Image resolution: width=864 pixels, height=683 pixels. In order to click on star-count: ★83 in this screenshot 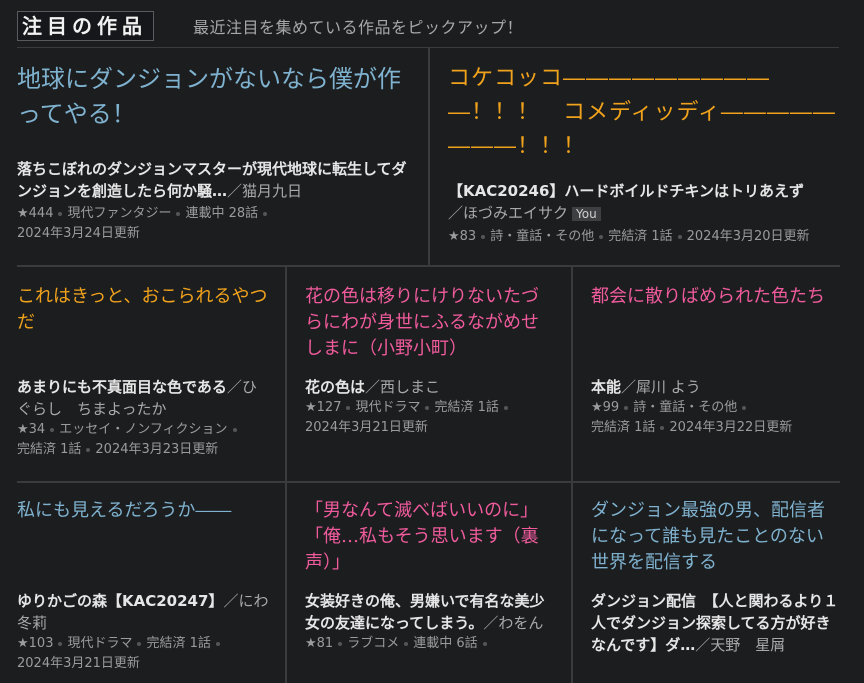, I will do `click(462, 236)`.